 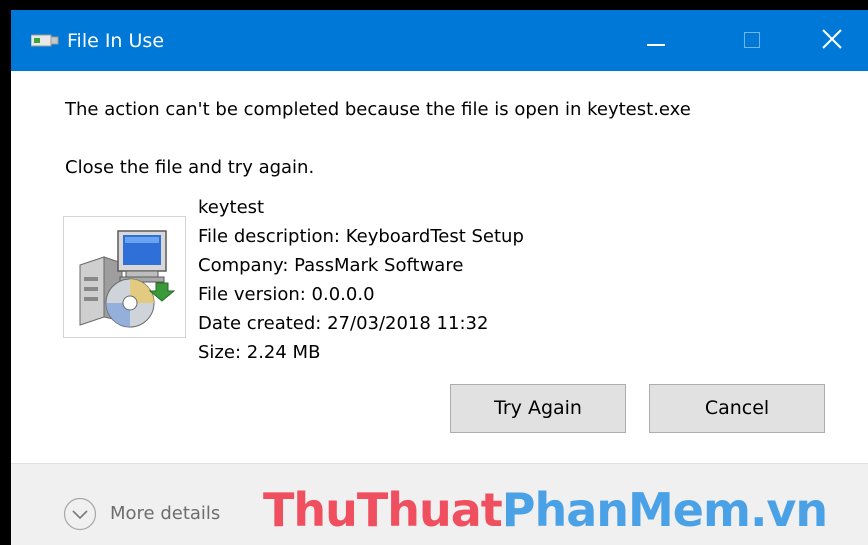 What do you see at coordinates (538, 408) in the screenshot?
I see `try-again-button: Try Again` at bounding box center [538, 408].